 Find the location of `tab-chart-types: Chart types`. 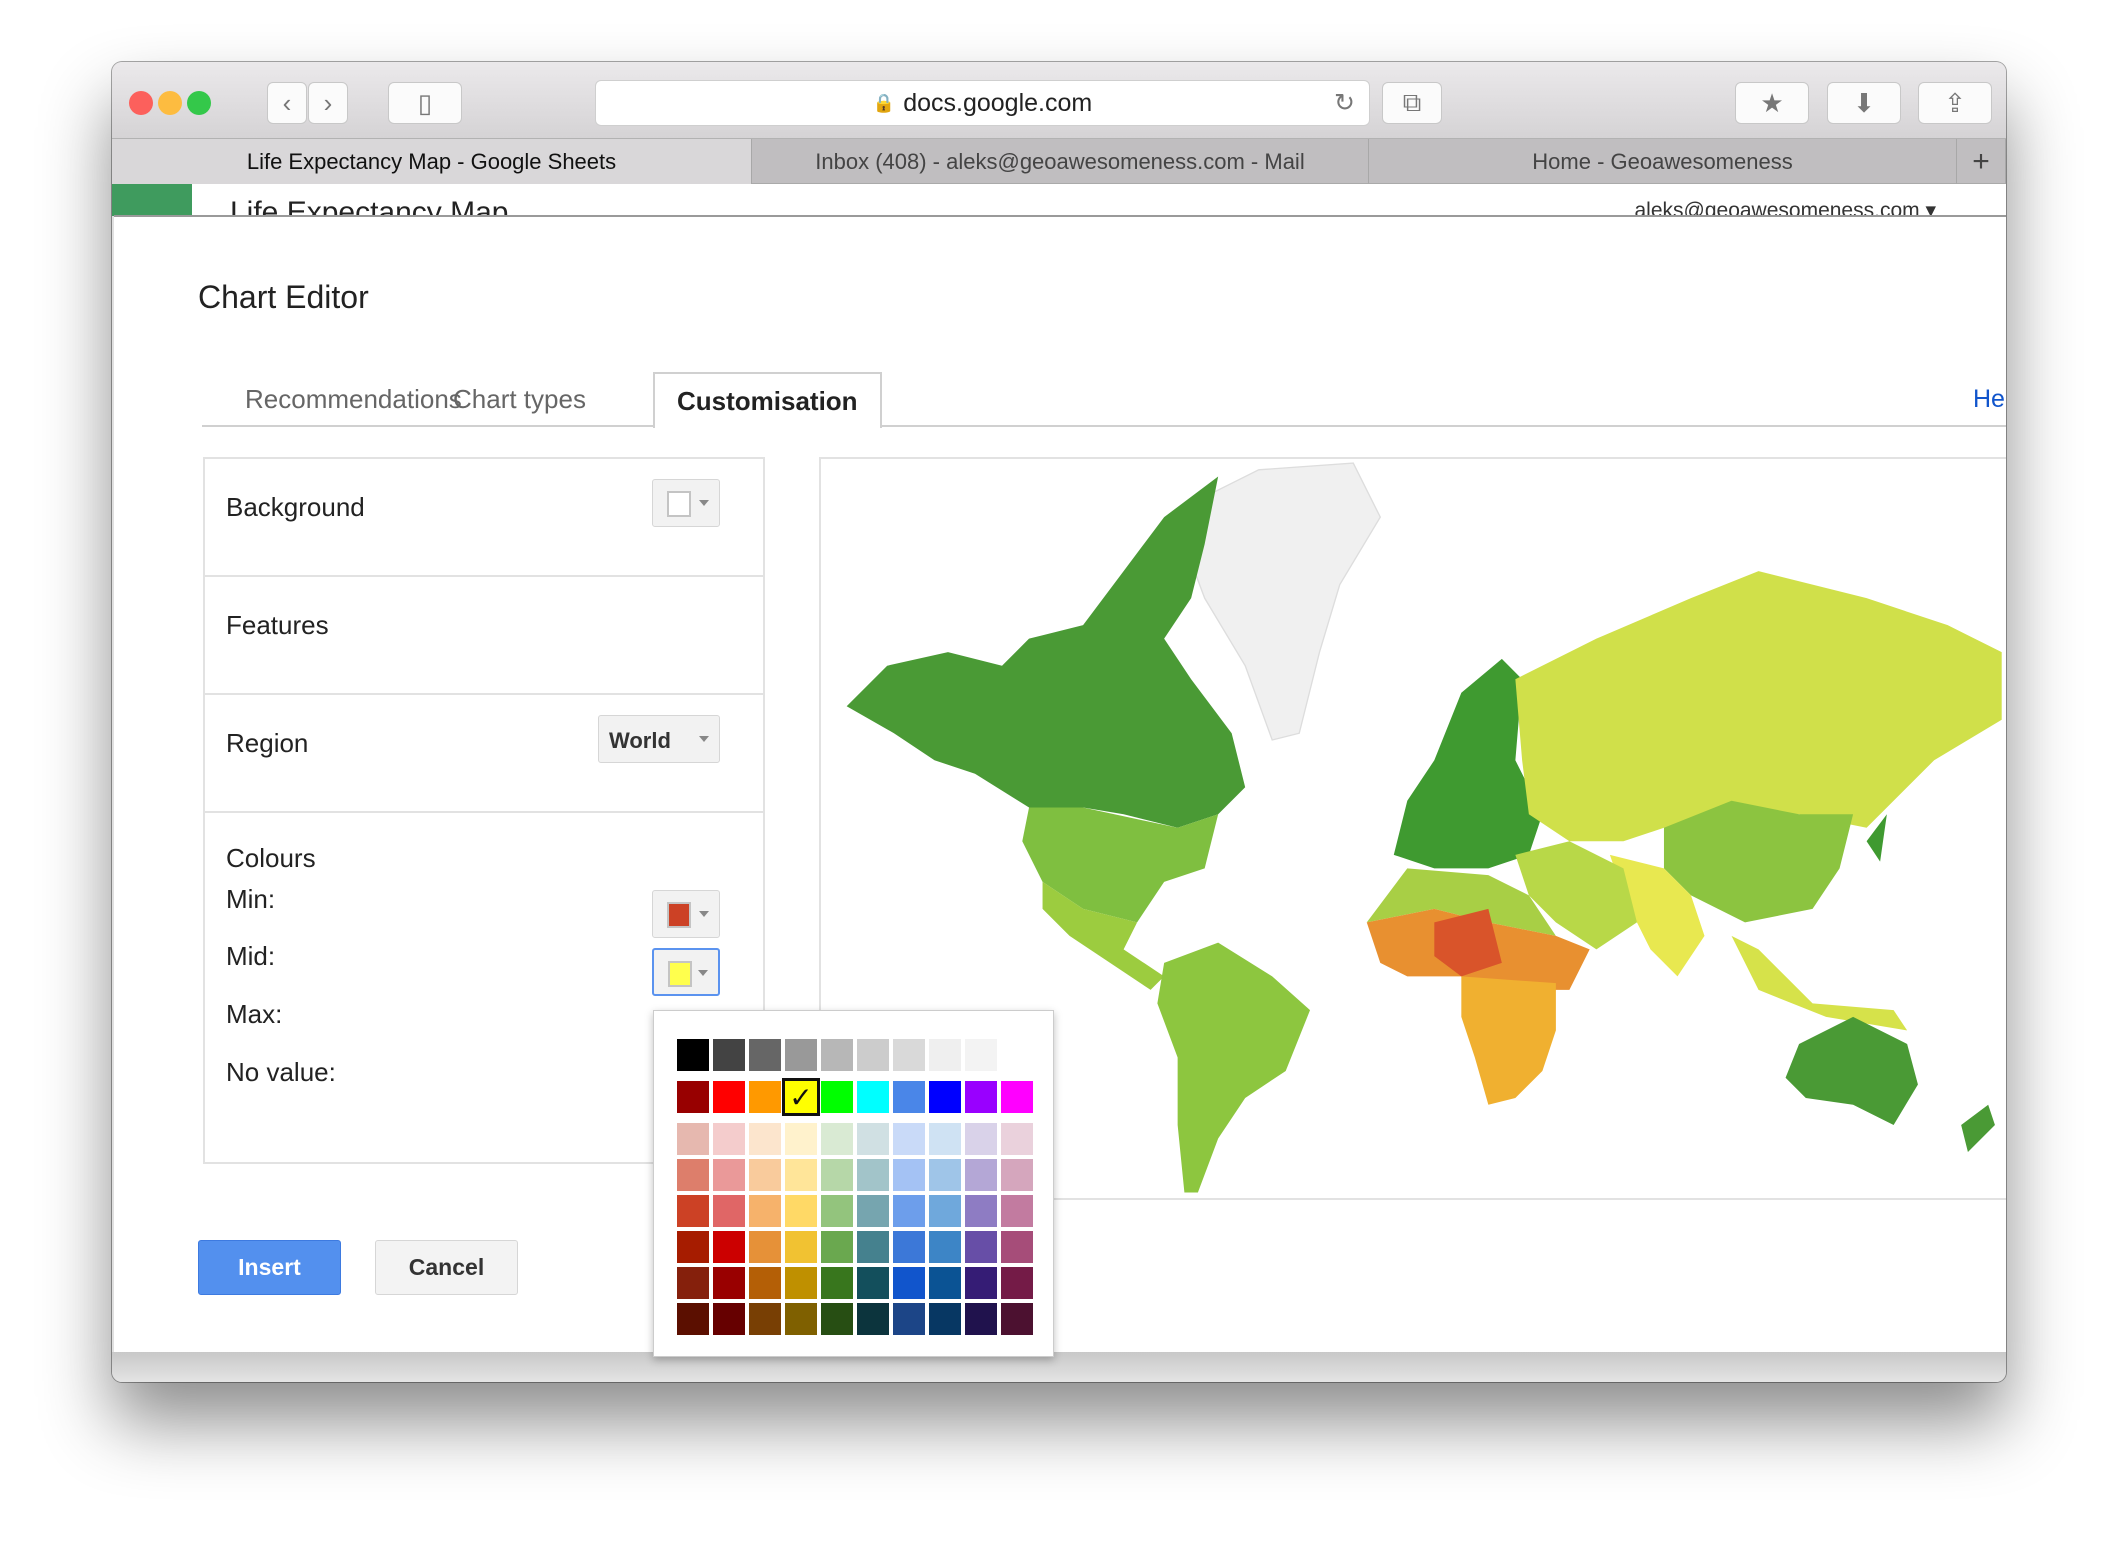

tab-chart-types: Chart types is located at coordinates (519, 399).